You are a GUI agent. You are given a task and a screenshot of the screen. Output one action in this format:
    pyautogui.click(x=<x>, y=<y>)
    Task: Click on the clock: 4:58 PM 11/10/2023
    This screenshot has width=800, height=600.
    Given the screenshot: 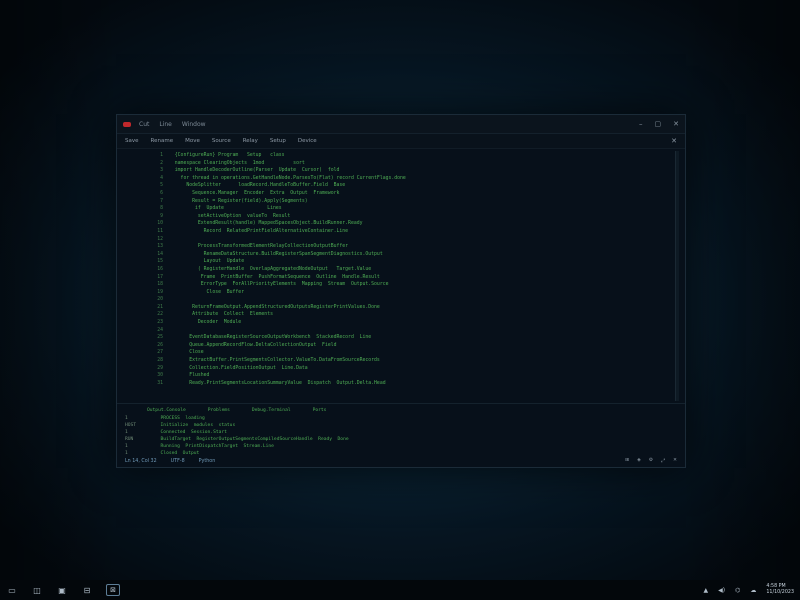 What is the action you would take?
    pyautogui.click(x=780, y=590)
    